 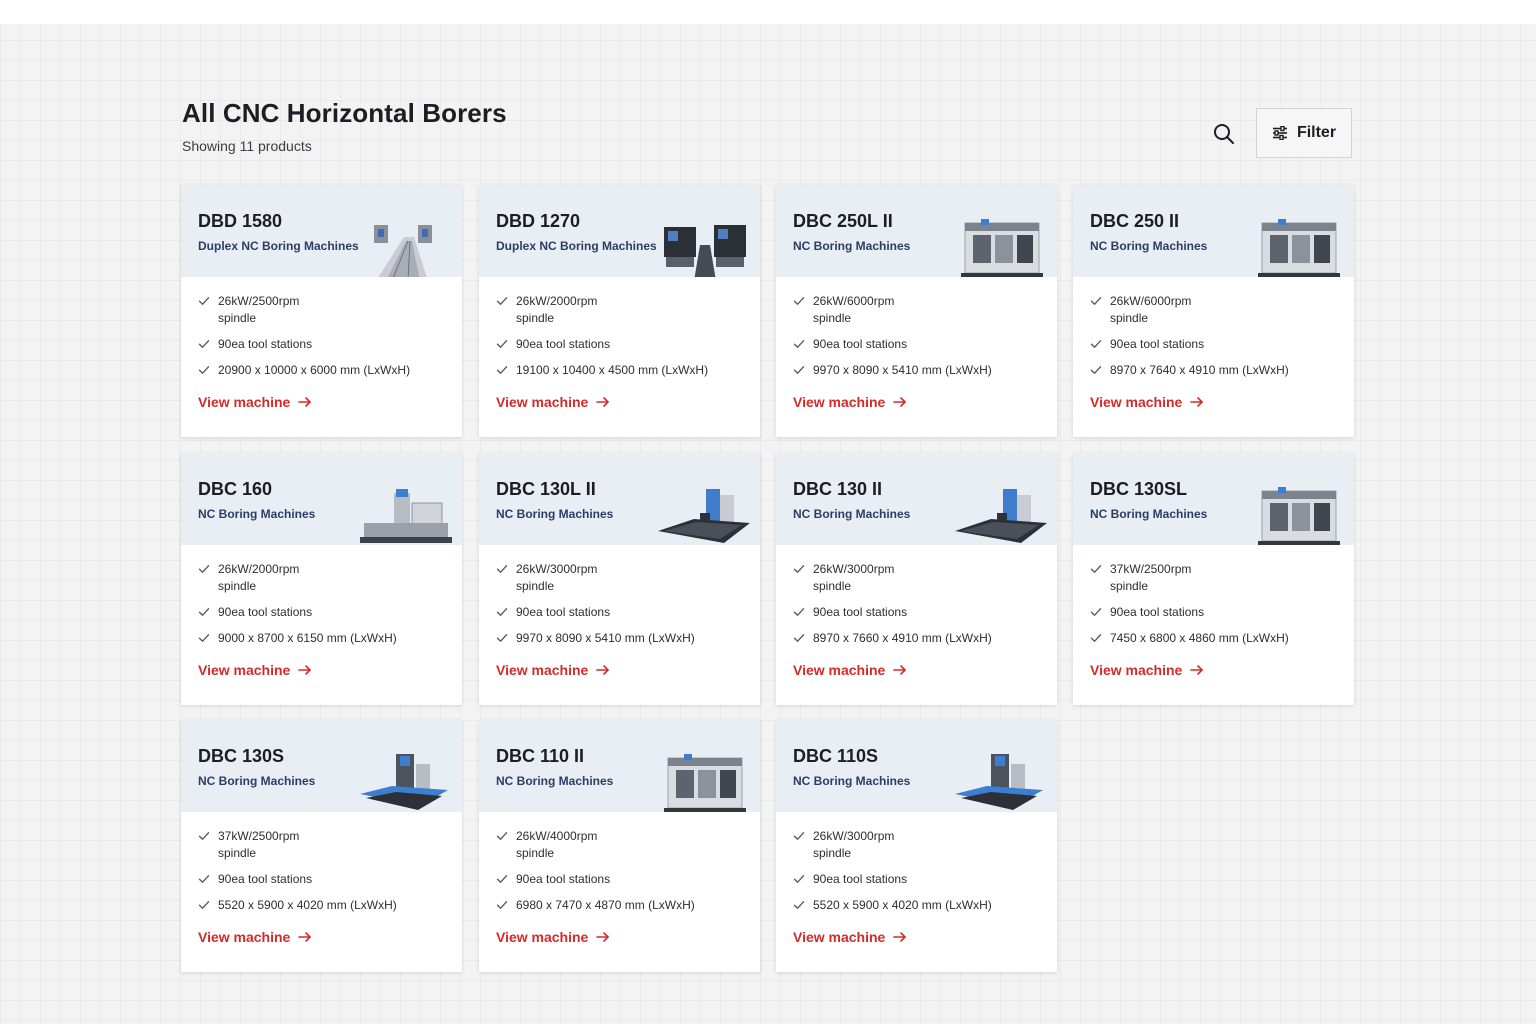 What do you see at coordinates (278, 246) in the screenshot?
I see `product-category: Duplex NC Boring Machines` at bounding box center [278, 246].